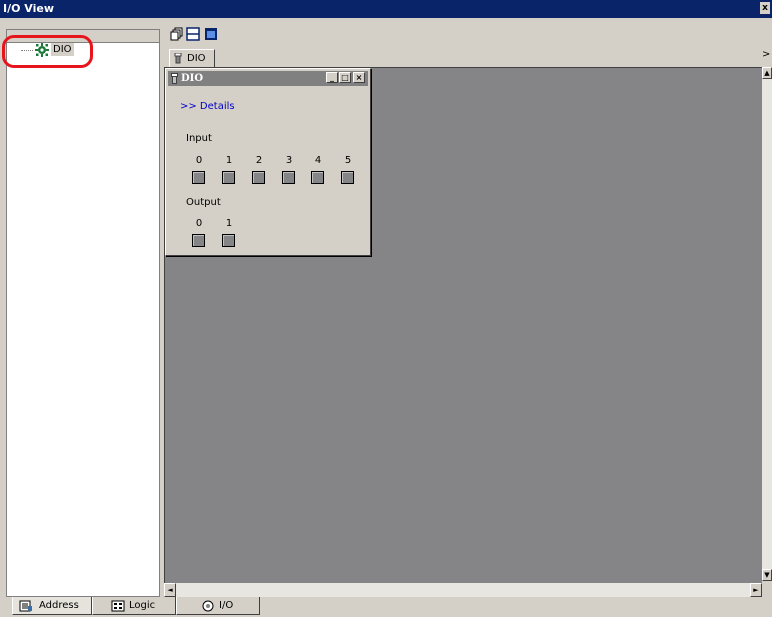 The height and width of the screenshot is (617, 772). What do you see at coordinates (218, 606) in the screenshot?
I see `tab-io: I/O` at bounding box center [218, 606].